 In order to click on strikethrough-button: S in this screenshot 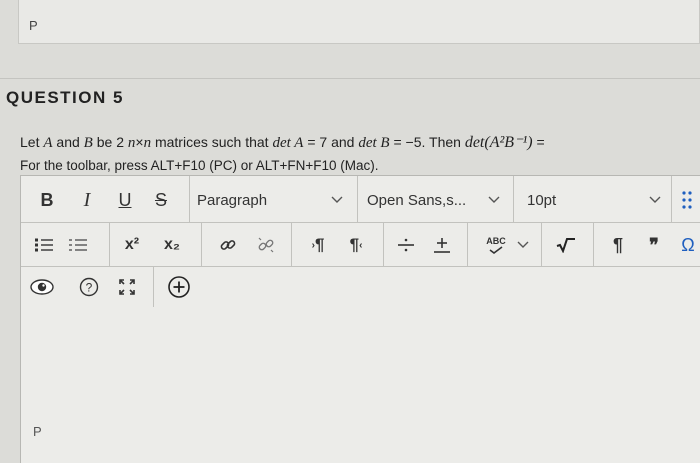, I will do `click(161, 200)`.